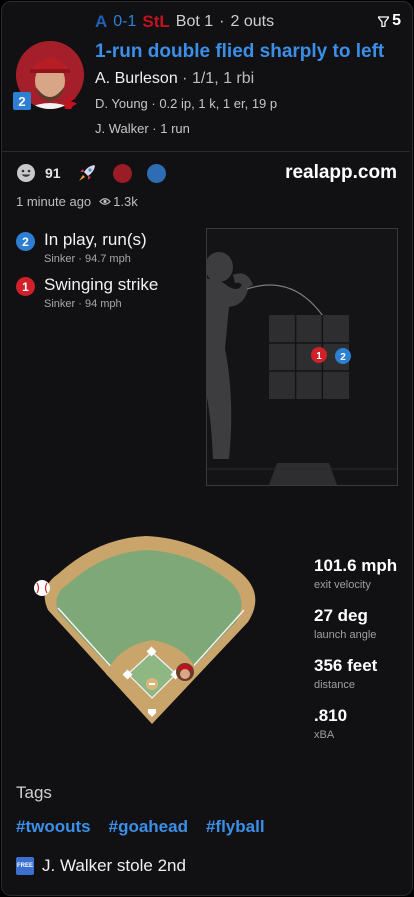 The width and height of the screenshot is (414, 897). I want to click on svg-text: 1, so click(319, 356).